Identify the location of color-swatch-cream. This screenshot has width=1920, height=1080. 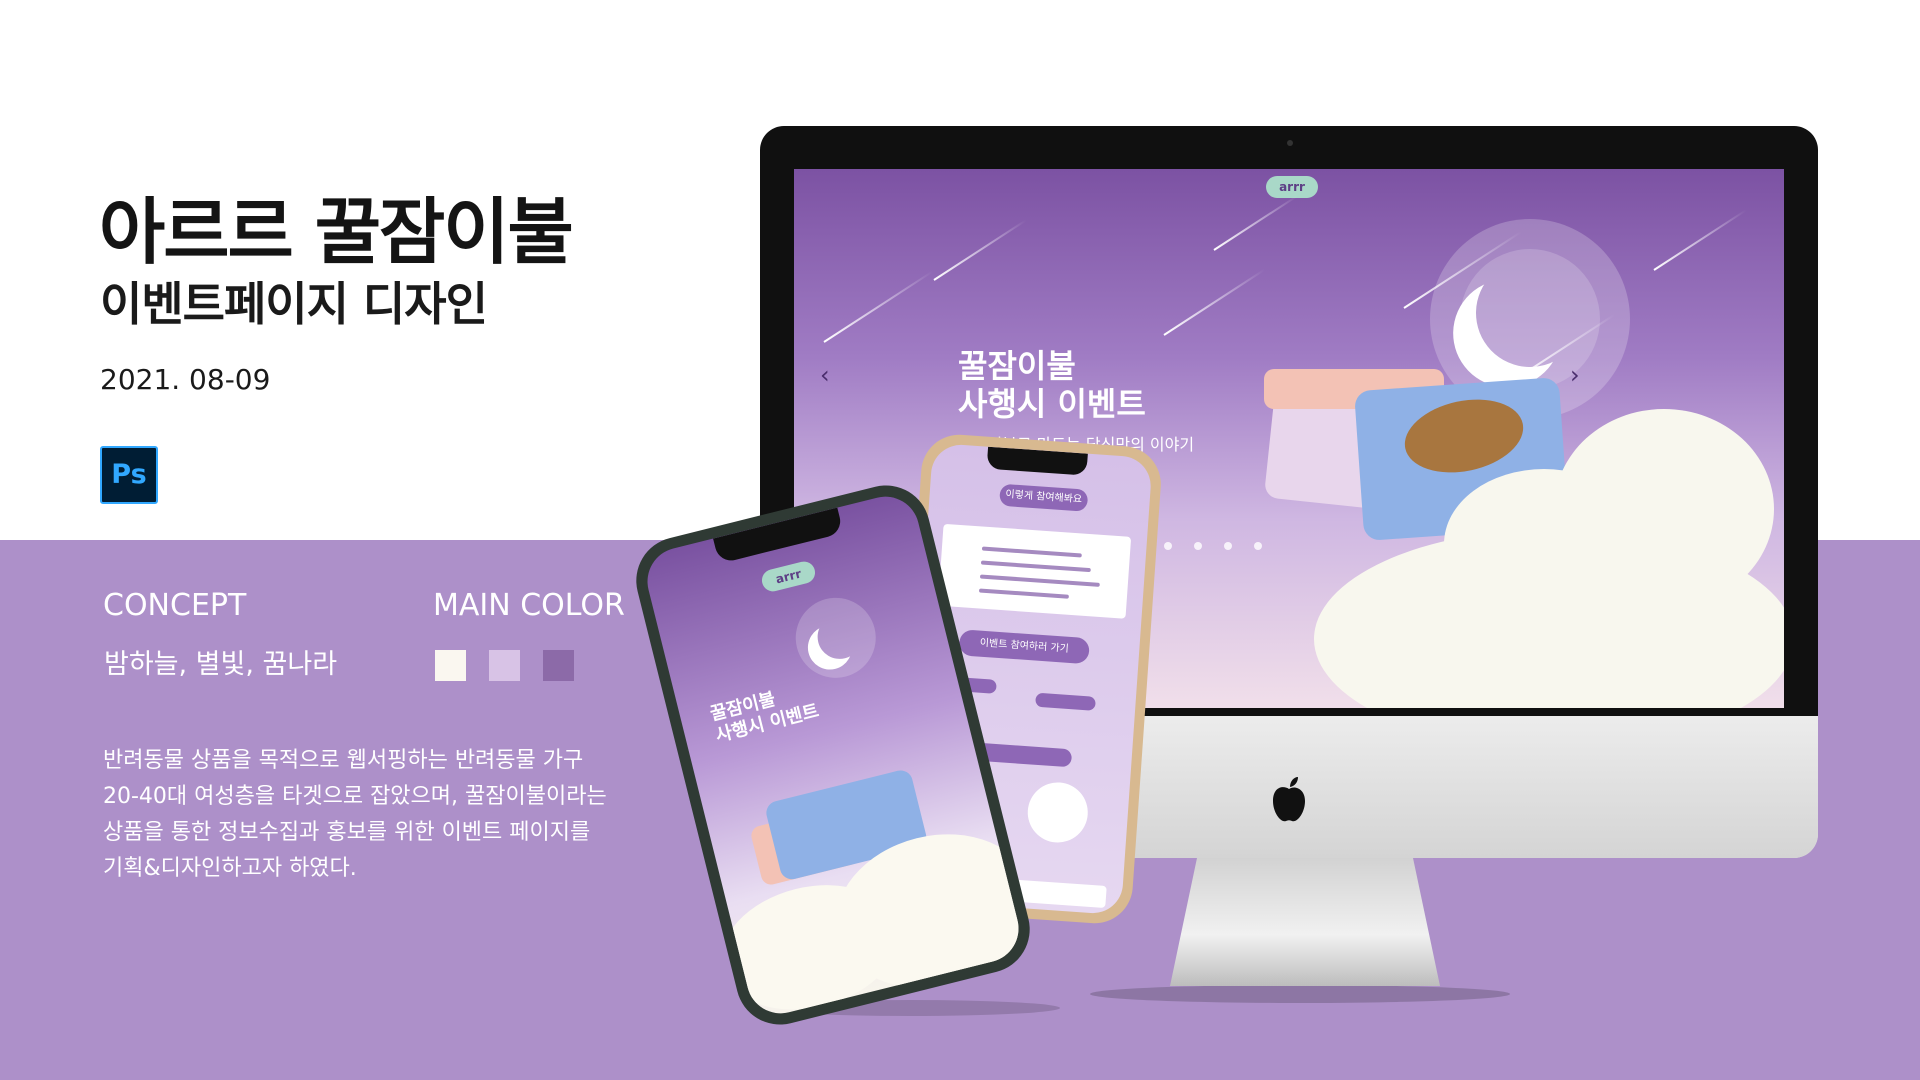
(450, 665).